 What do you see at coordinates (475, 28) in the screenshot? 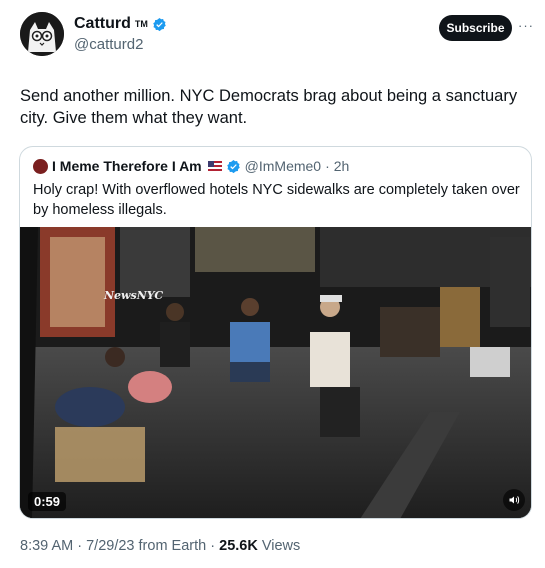
I see `subscribe-button: Subscribe` at bounding box center [475, 28].